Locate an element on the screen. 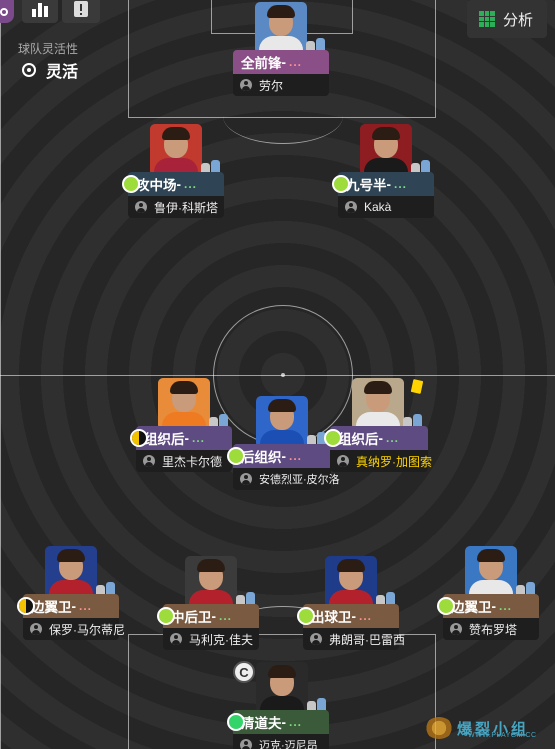  player-name-bar-am_l: 鲁伊·科斯塔 is located at coordinates (176, 207).